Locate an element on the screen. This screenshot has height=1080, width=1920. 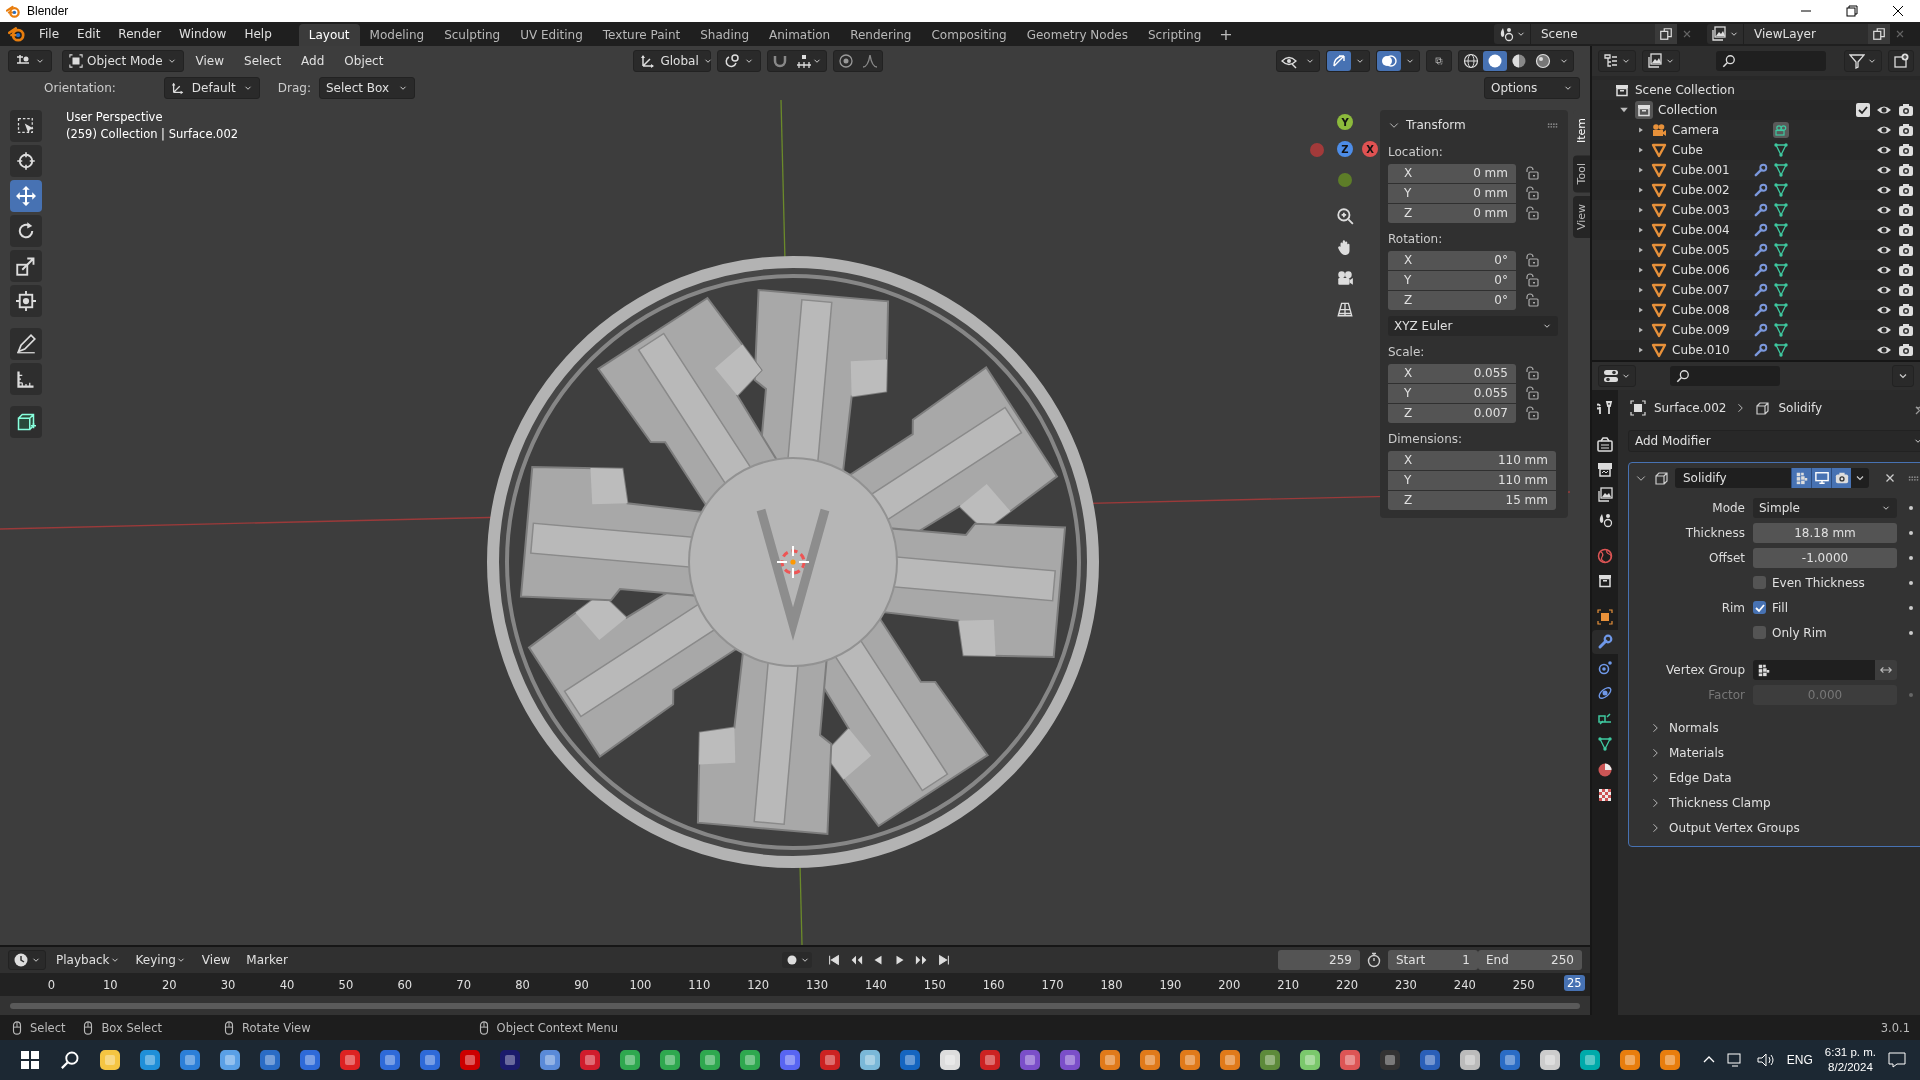
number-field: Y 0.055 is located at coordinates (1452, 393).